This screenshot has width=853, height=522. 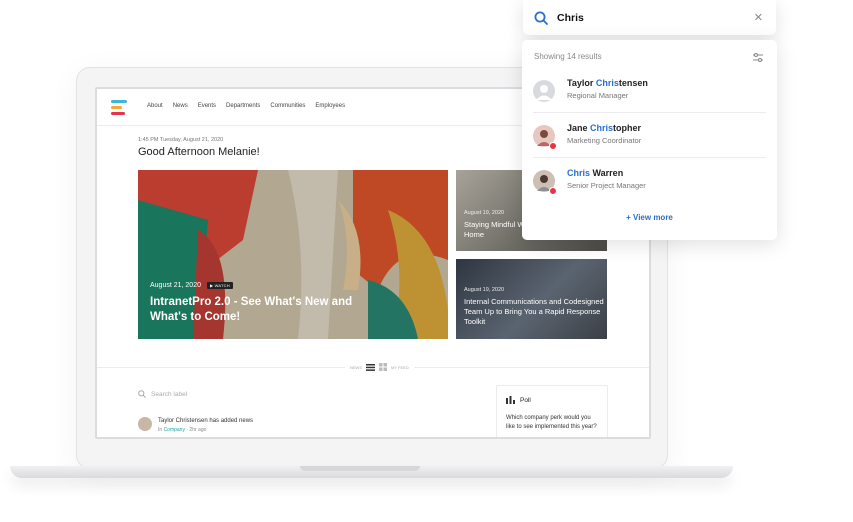 I want to click on name-suffix: Warren, so click(x=607, y=173).